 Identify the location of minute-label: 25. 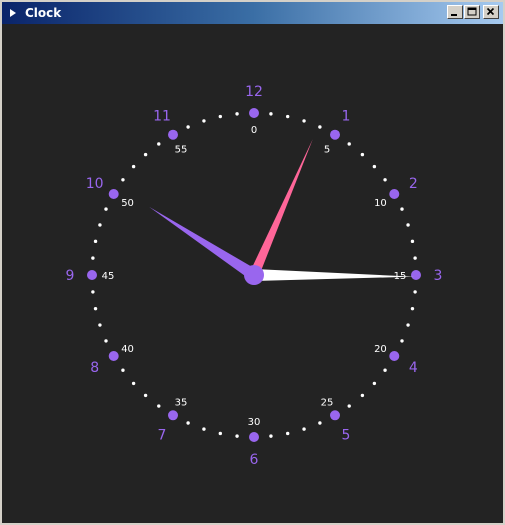
(327, 402).